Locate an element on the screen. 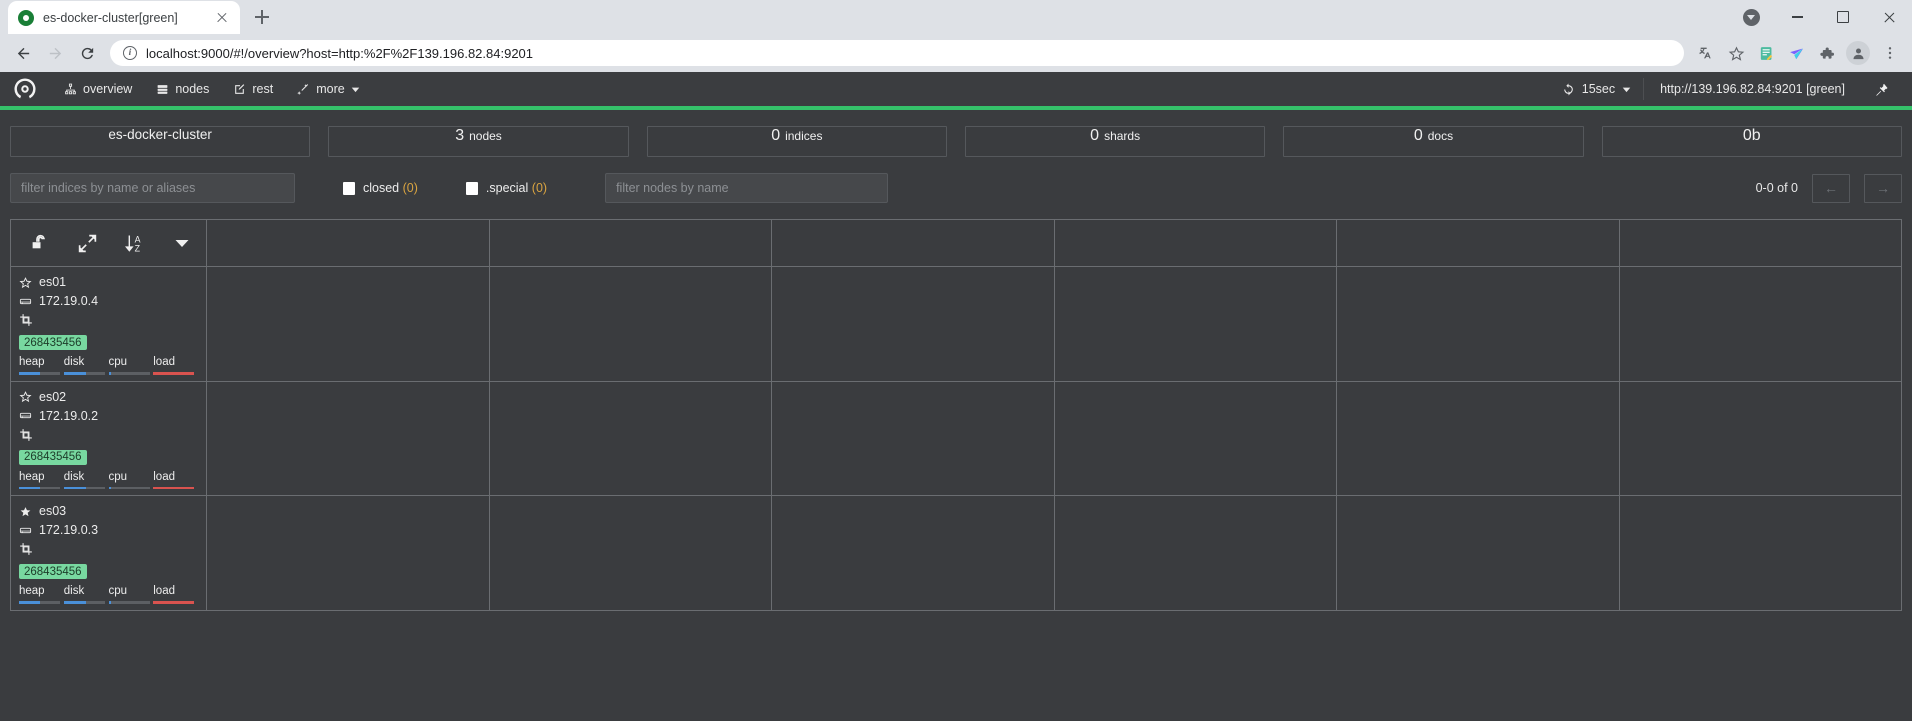 The image size is (1912, 721). node-metrics: heap disk cpu load is located at coordinates (108, 365).